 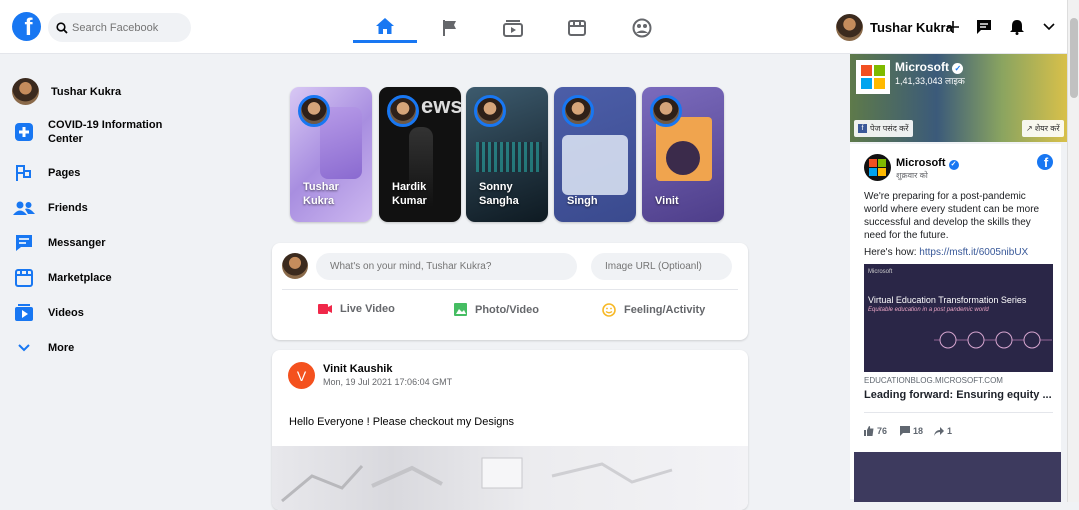 I want to click on sidebar-item-marketplace: Marketplace, so click(x=112, y=277).